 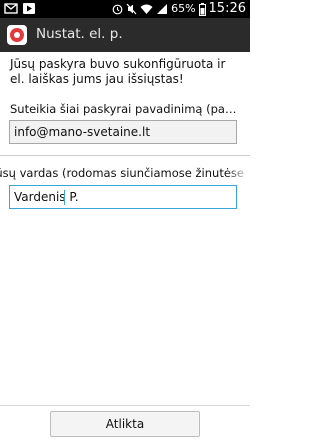 I want to click on battery-percent: 65%, so click(x=183, y=8).